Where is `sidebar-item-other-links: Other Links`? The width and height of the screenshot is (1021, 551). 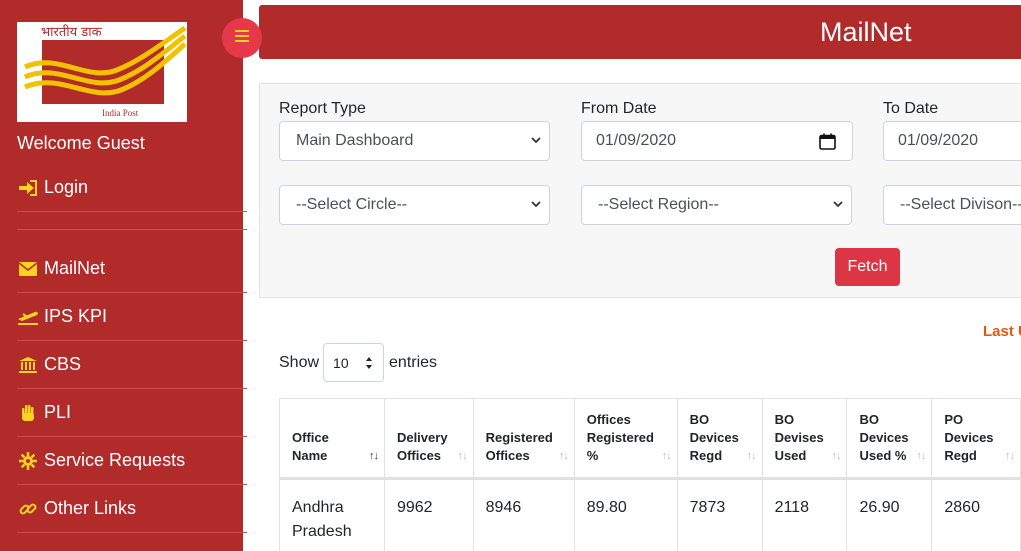
sidebar-item-other-links: Other Links is located at coordinates (132, 509).